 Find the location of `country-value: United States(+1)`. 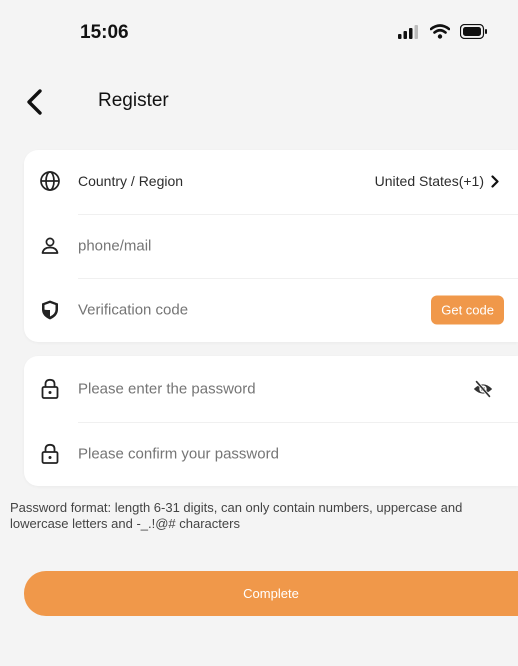

country-value: United States(+1) is located at coordinates (437, 181).